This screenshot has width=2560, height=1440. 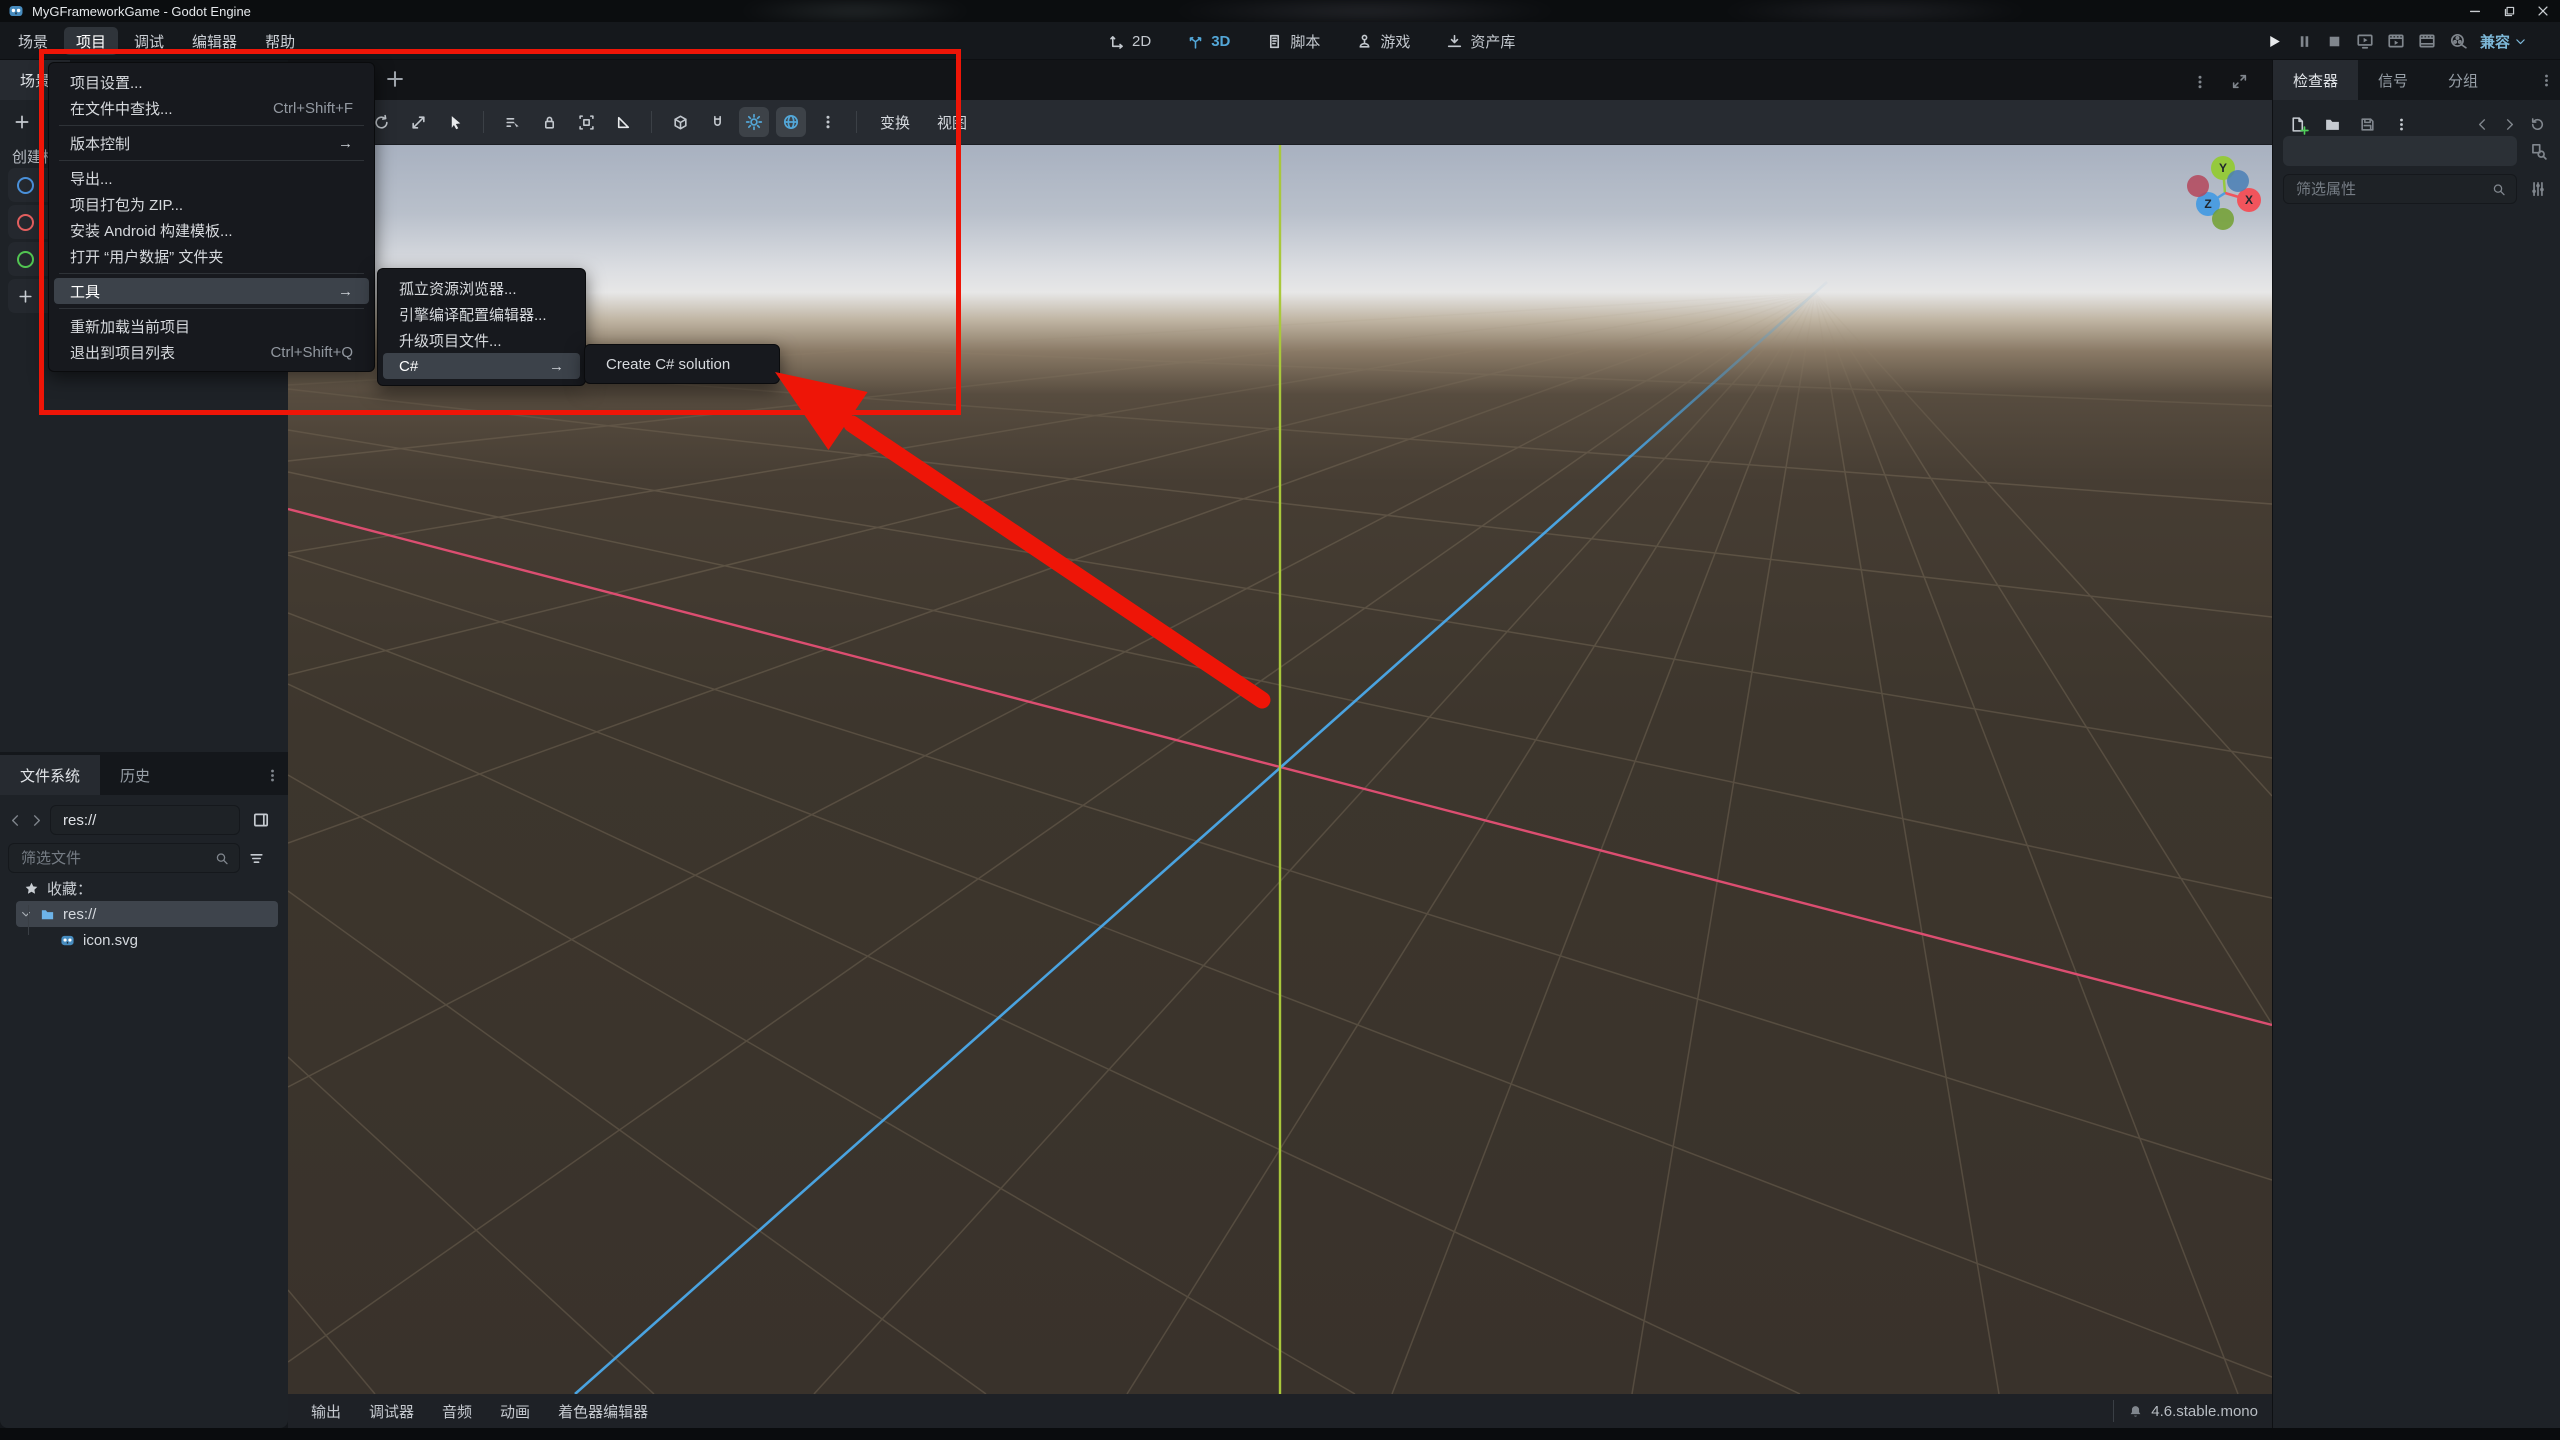 What do you see at coordinates (549, 122) in the screenshot?
I see `lock-button` at bounding box center [549, 122].